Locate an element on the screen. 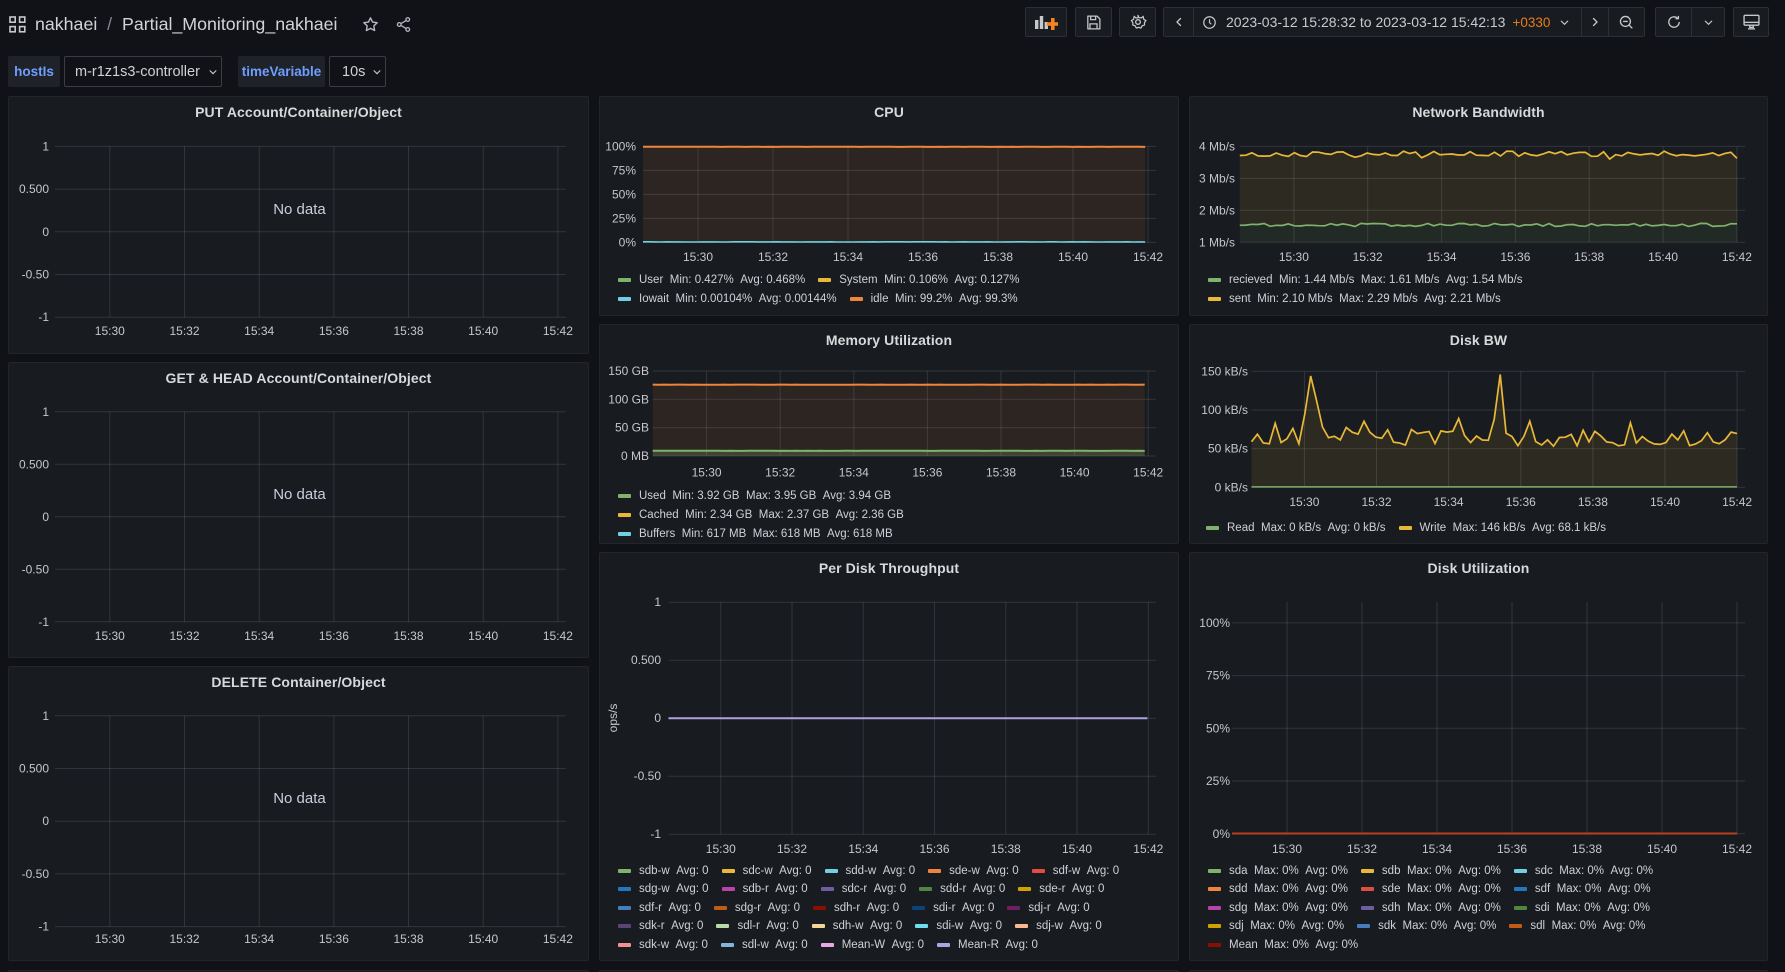  svg-text: 2 Mb/s is located at coordinates (1217, 210).